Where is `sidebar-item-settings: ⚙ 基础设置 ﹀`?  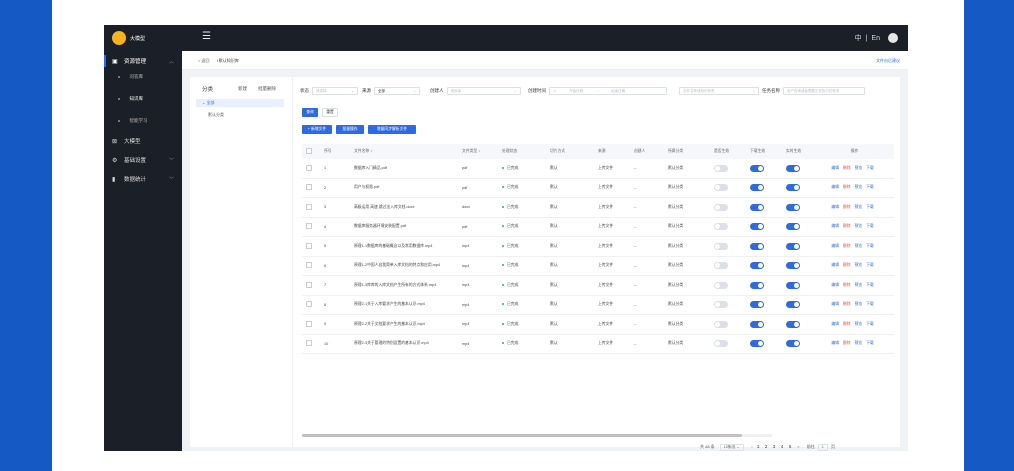
sidebar-item-settings: ⚙ 基础设置 ﹀ is located at coordinates (143, 160).